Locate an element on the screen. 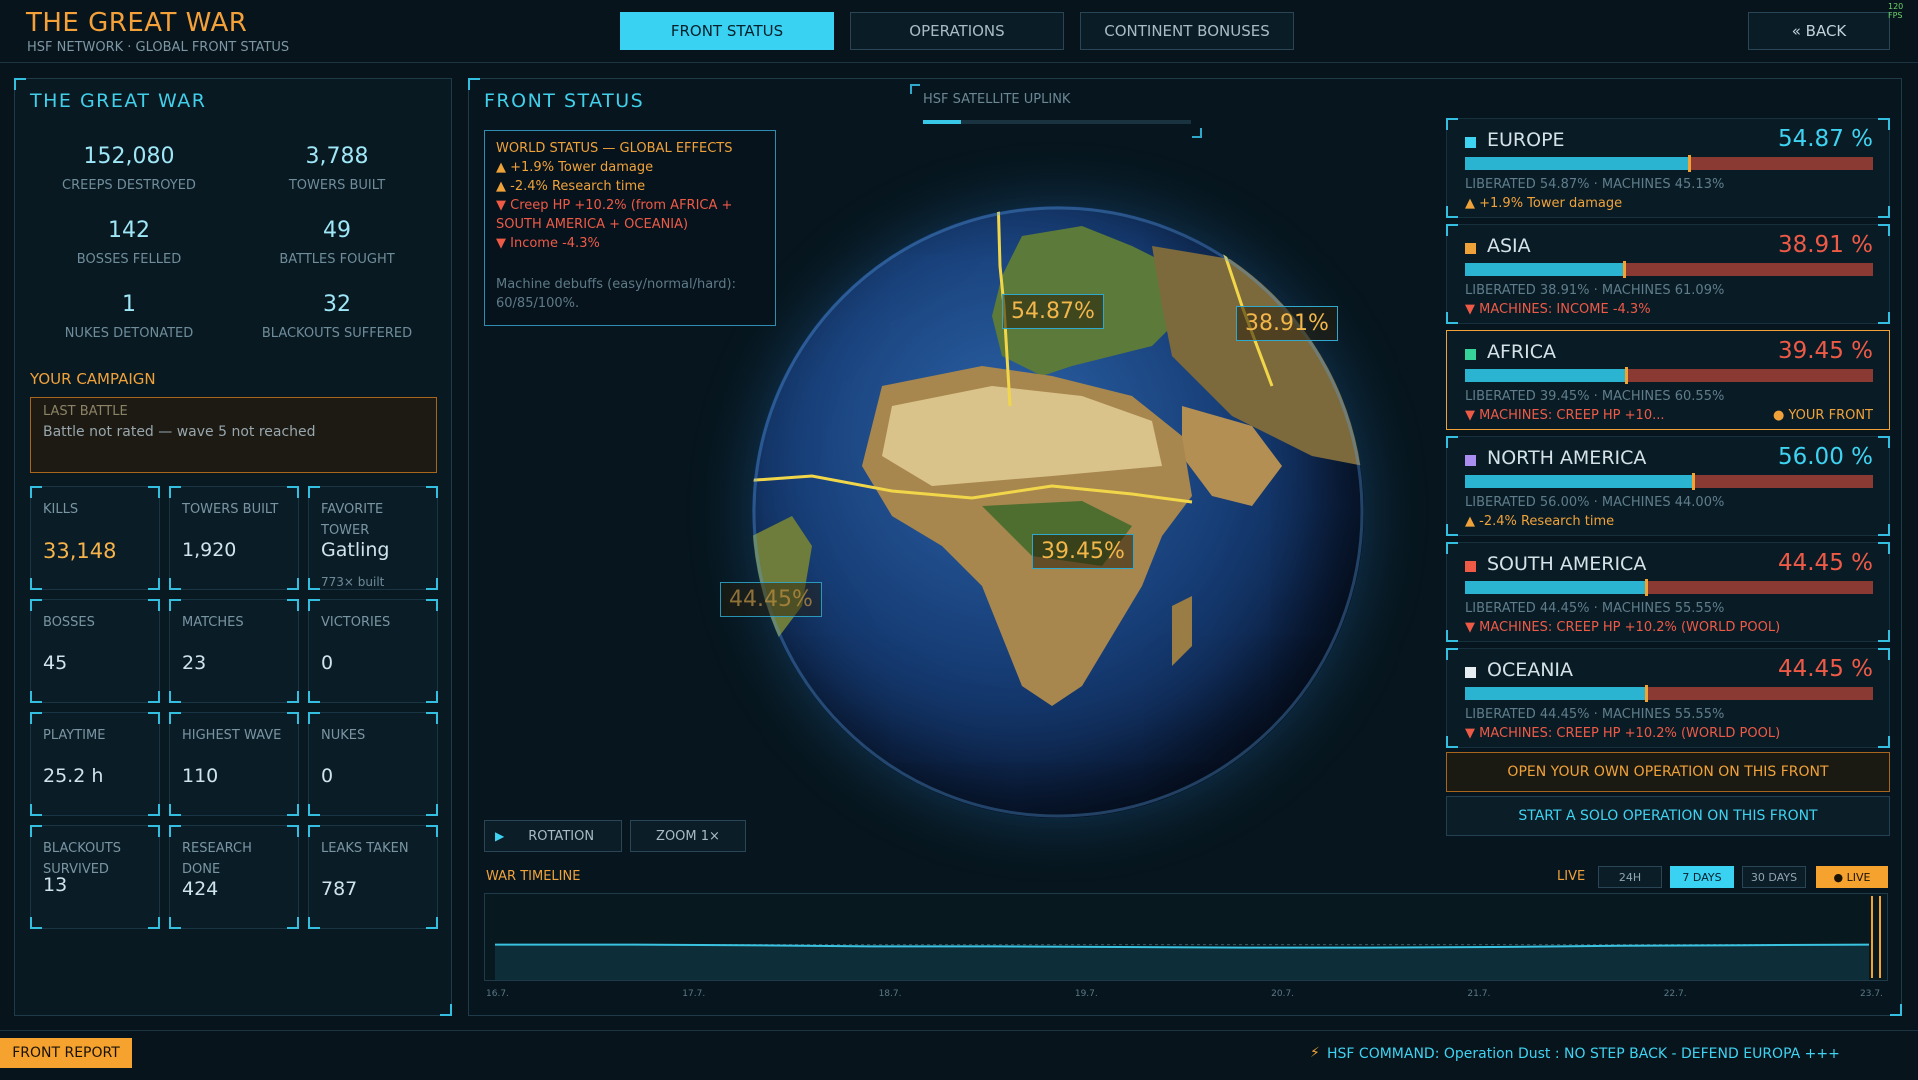  stat-creeps-destroyed-value: 152,080 is located at coordinates (129, 156).